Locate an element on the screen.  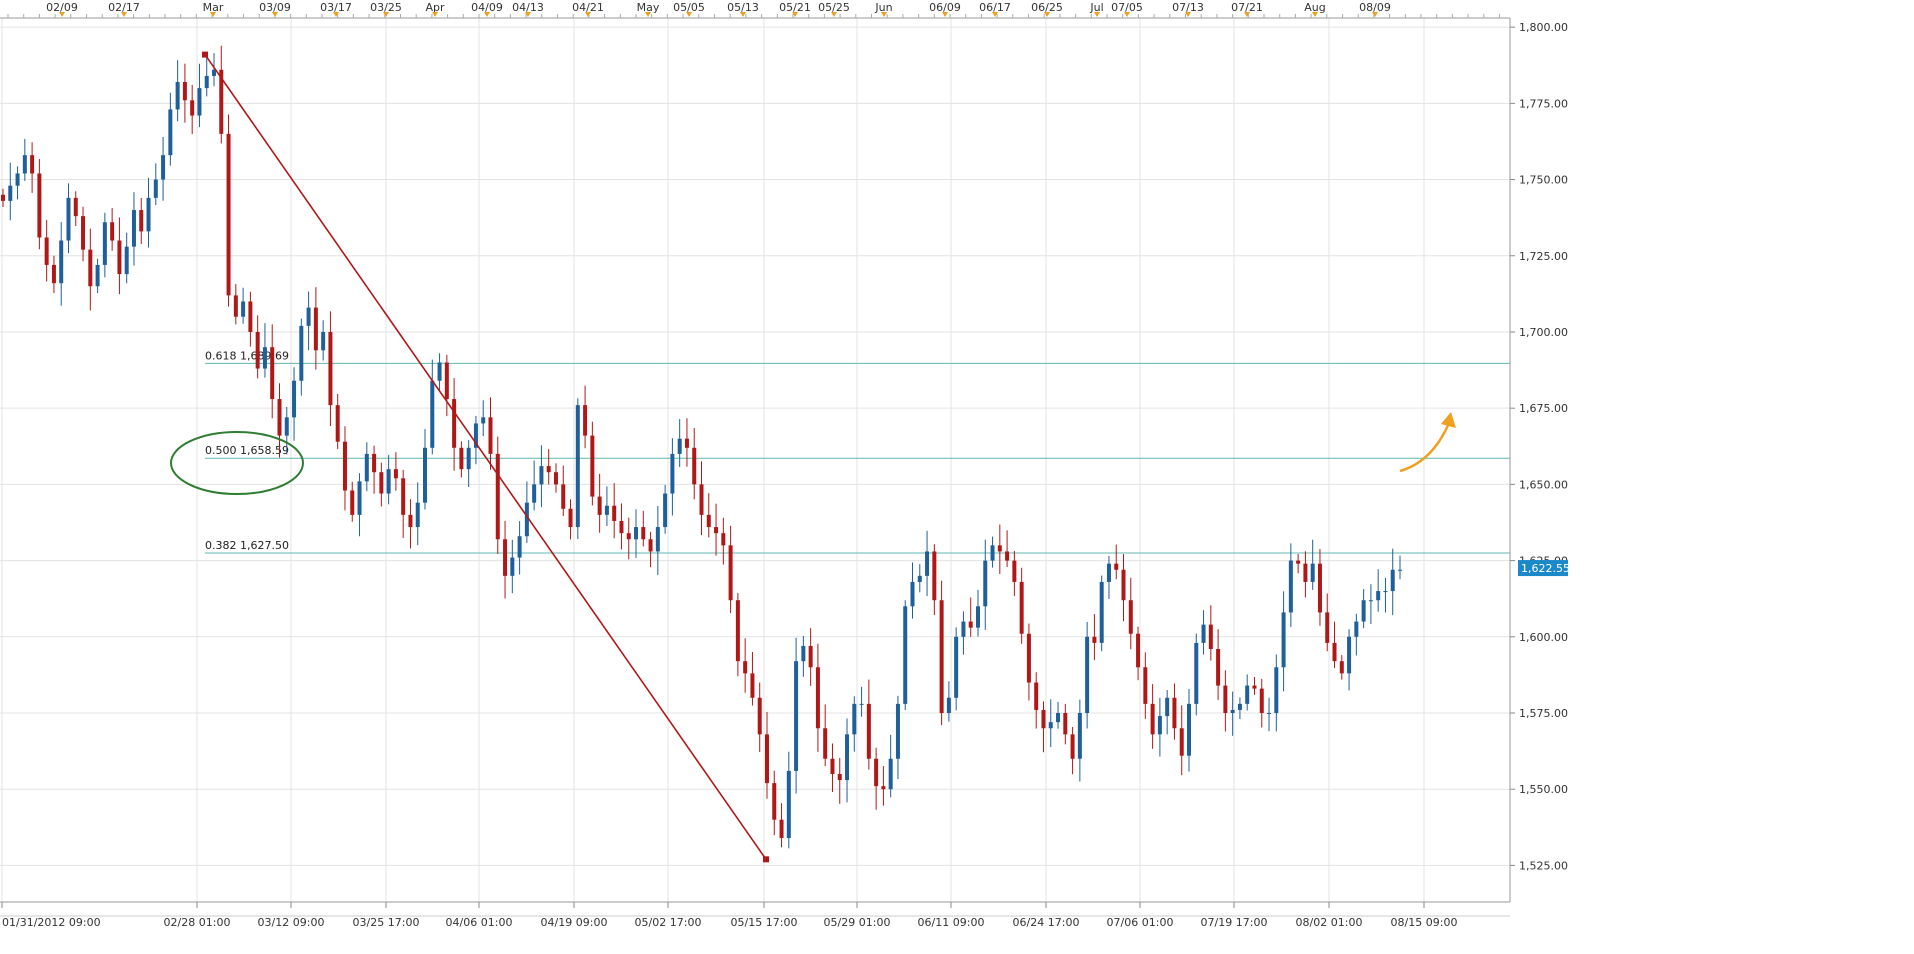
last-price-label: 1,622.55 is located at coordinates (1545, 568).